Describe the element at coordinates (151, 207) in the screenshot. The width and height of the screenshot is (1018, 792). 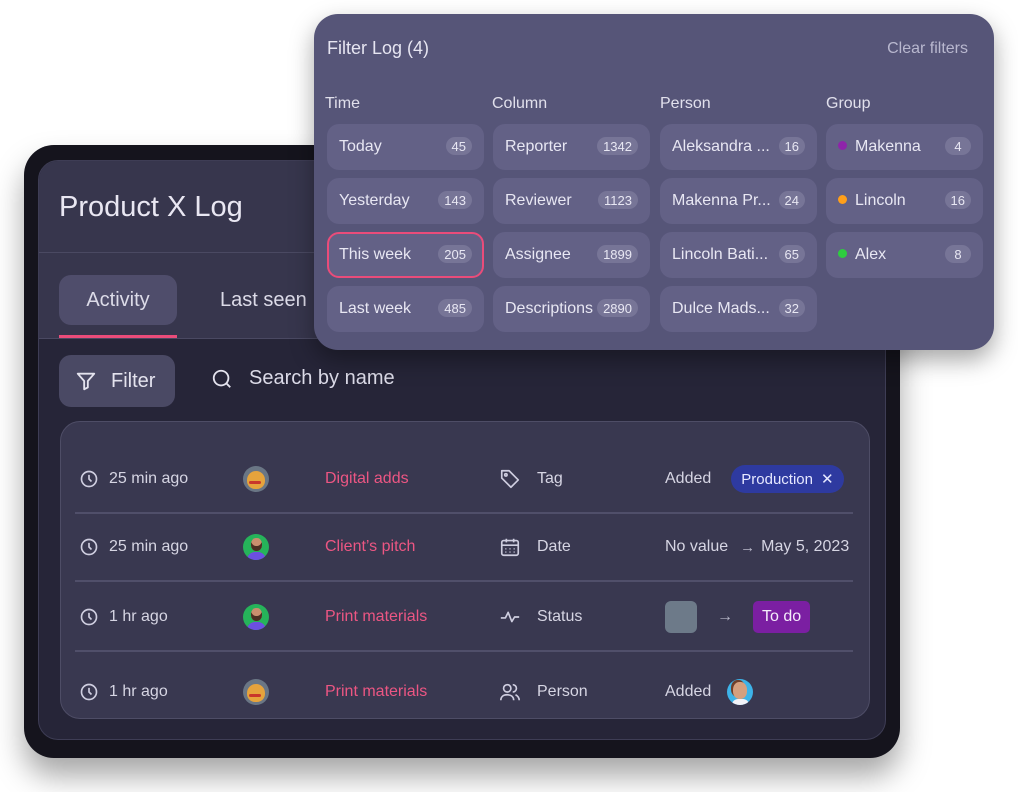
I see `page-title: Product X Log` at that location.